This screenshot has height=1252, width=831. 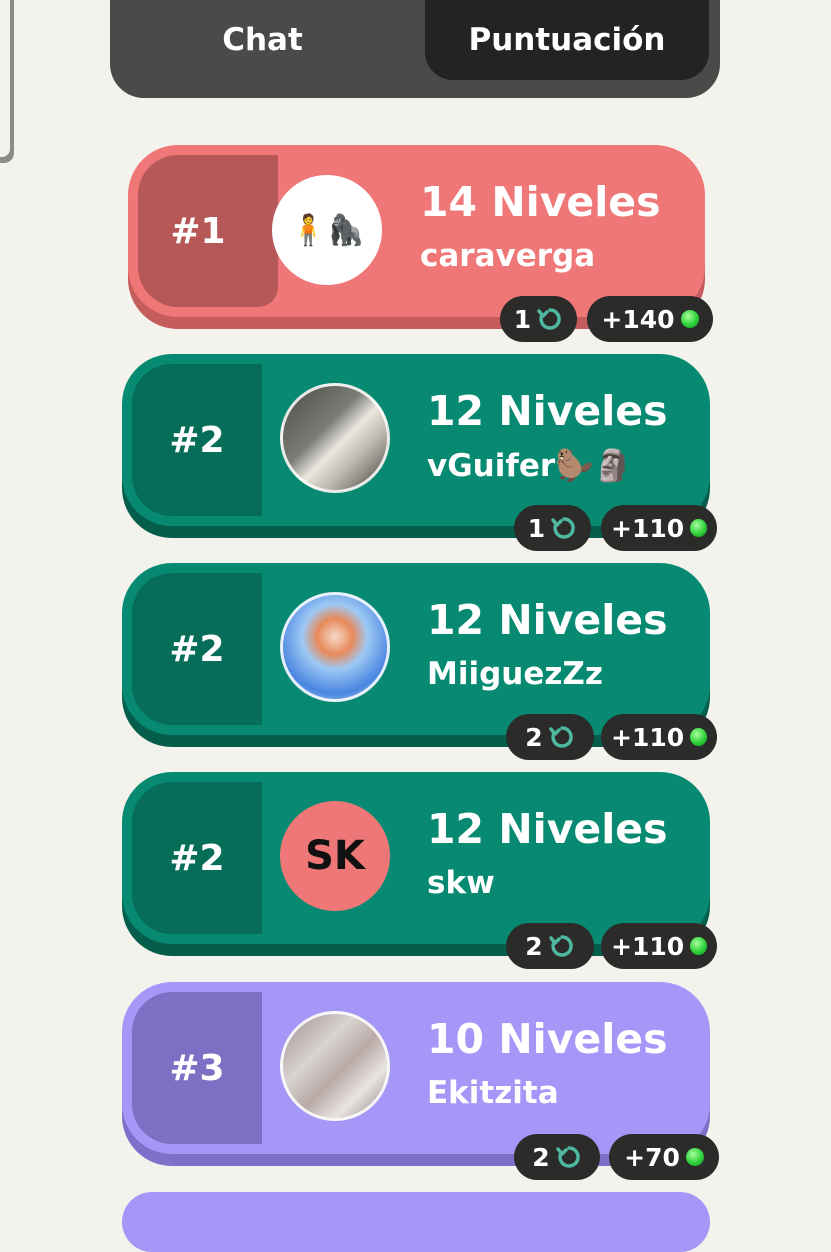 What do you see at coordinates (416, 440) in the screenshot?
I see `row-card: #2 12 Niveles vGuifer🦫🗿` at bounding box center [416, 440].